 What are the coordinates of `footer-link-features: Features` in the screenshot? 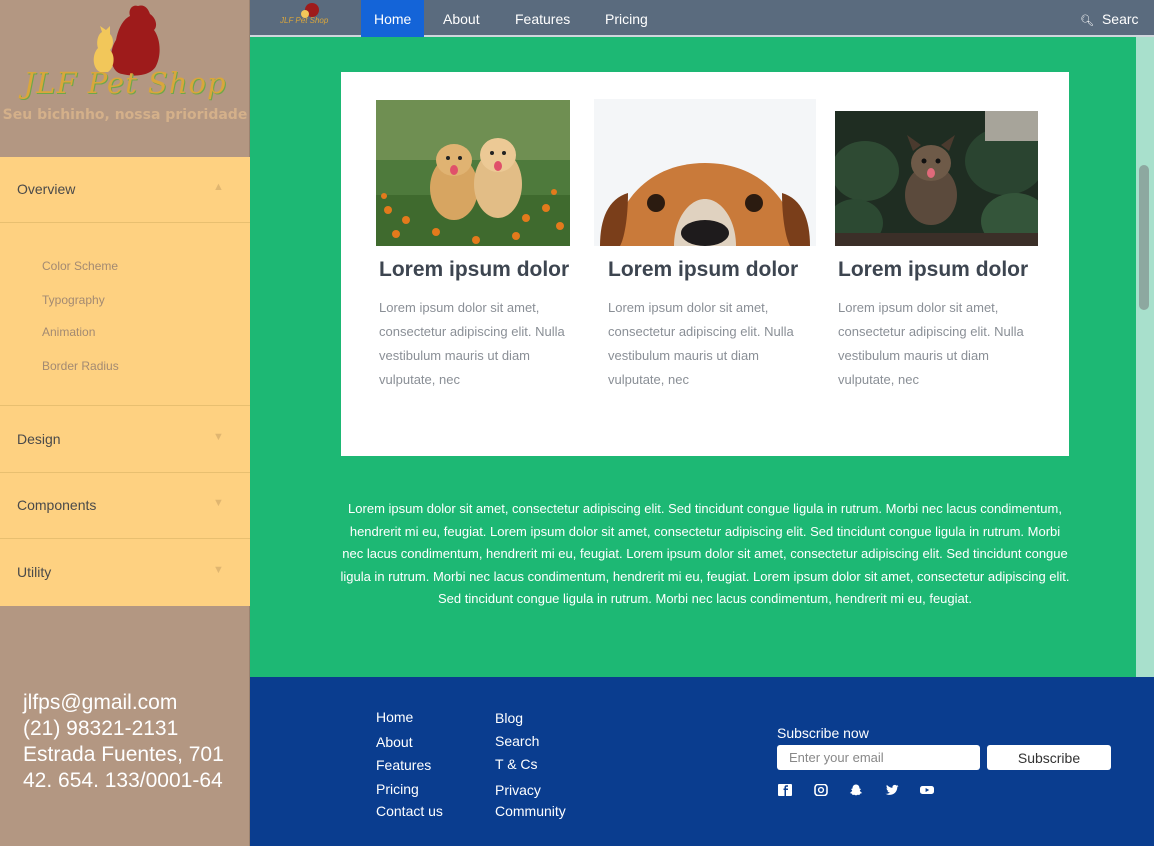 It's located at (403, 765).